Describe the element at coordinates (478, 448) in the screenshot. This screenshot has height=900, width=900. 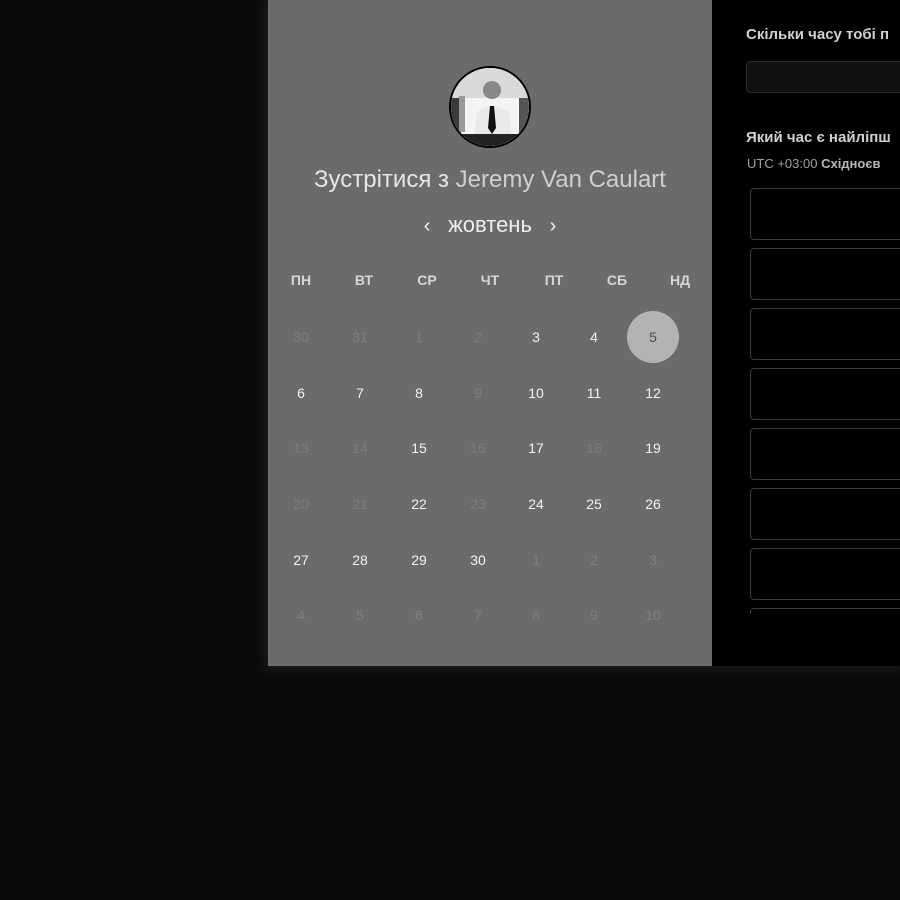
I see `calendar-day: 16` at that location.